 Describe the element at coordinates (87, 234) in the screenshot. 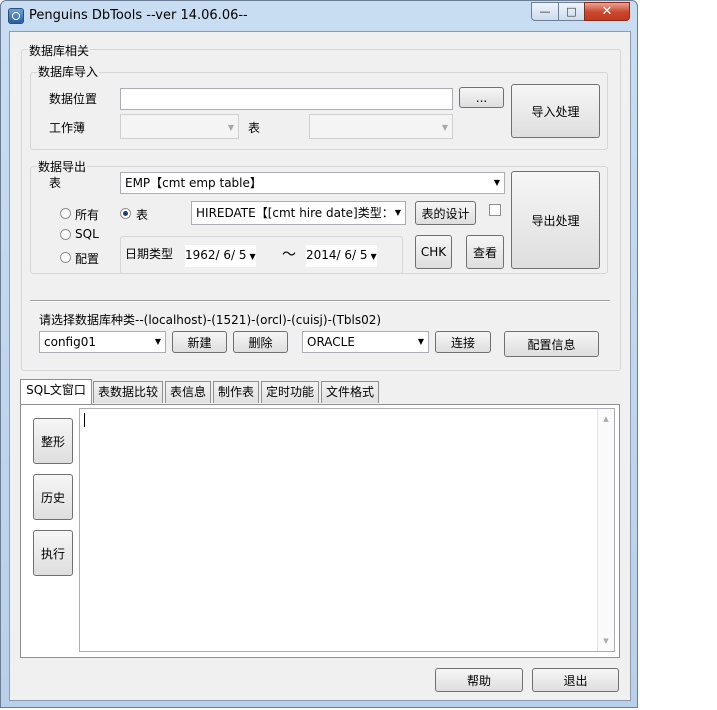

I see `radio-sql-label: SQL` at that location.